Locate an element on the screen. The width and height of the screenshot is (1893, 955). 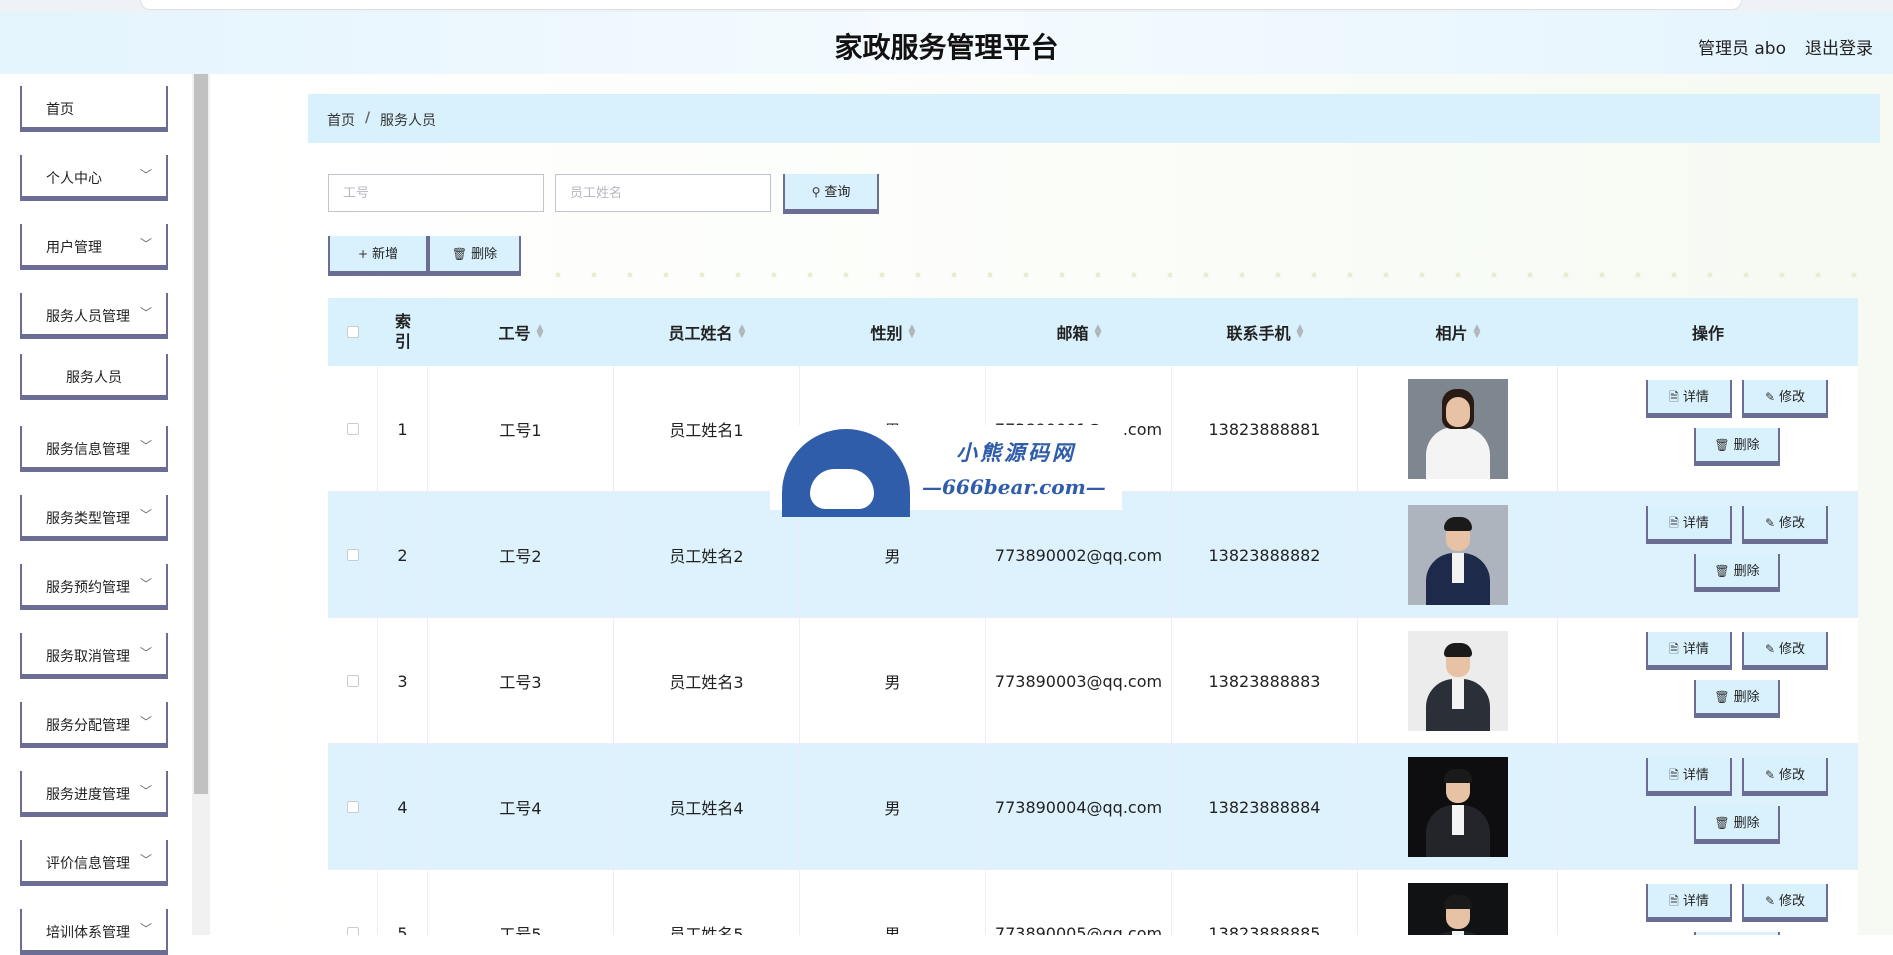
pencil-icon: ✎ is located at coordinates (1770, 523).